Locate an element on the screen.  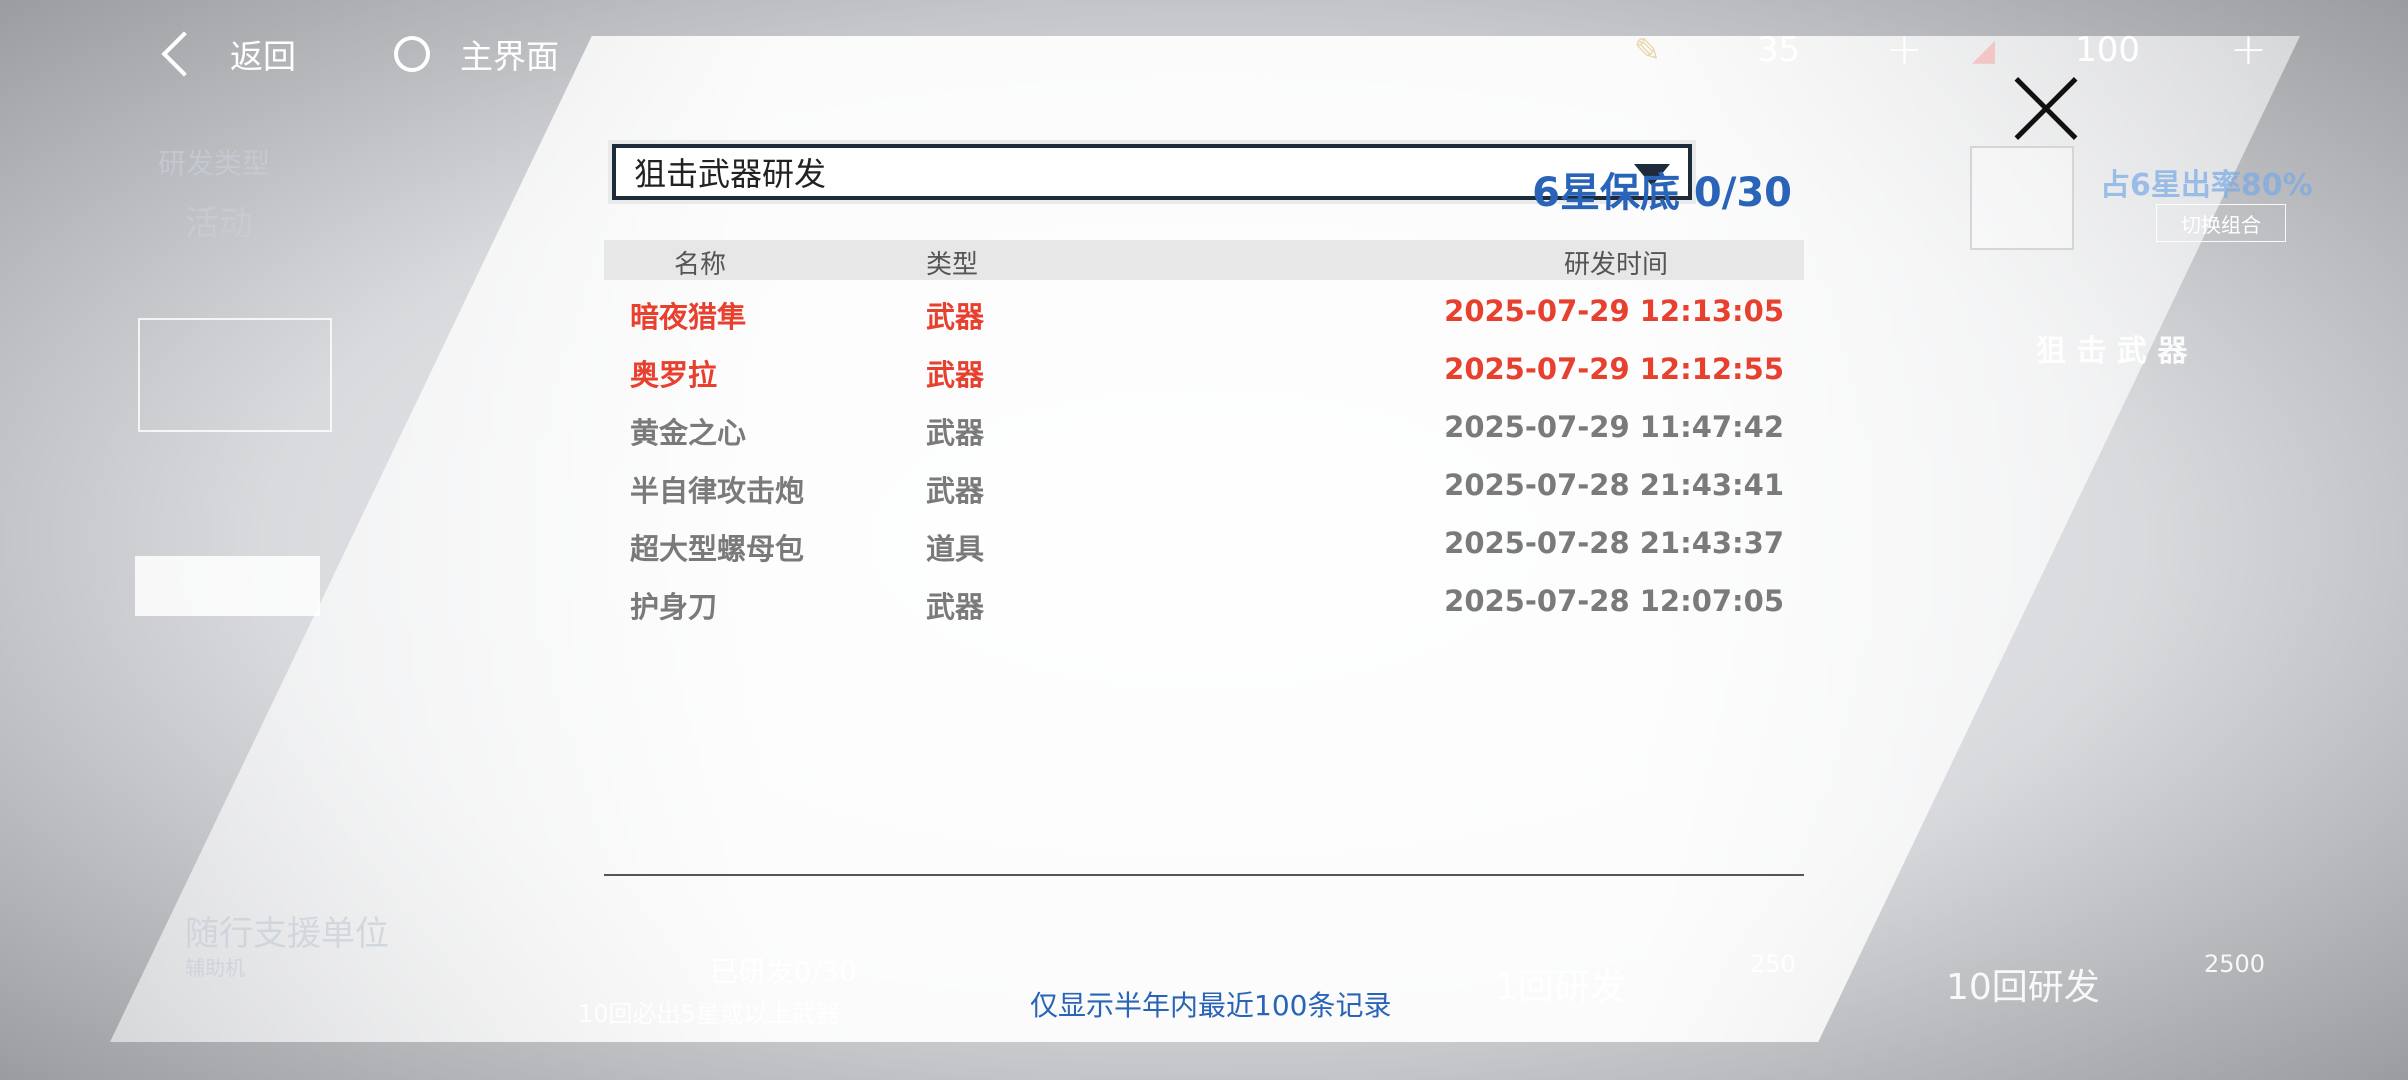
companion-tab: 随行支援单位 is located at coordinates (287, 930).